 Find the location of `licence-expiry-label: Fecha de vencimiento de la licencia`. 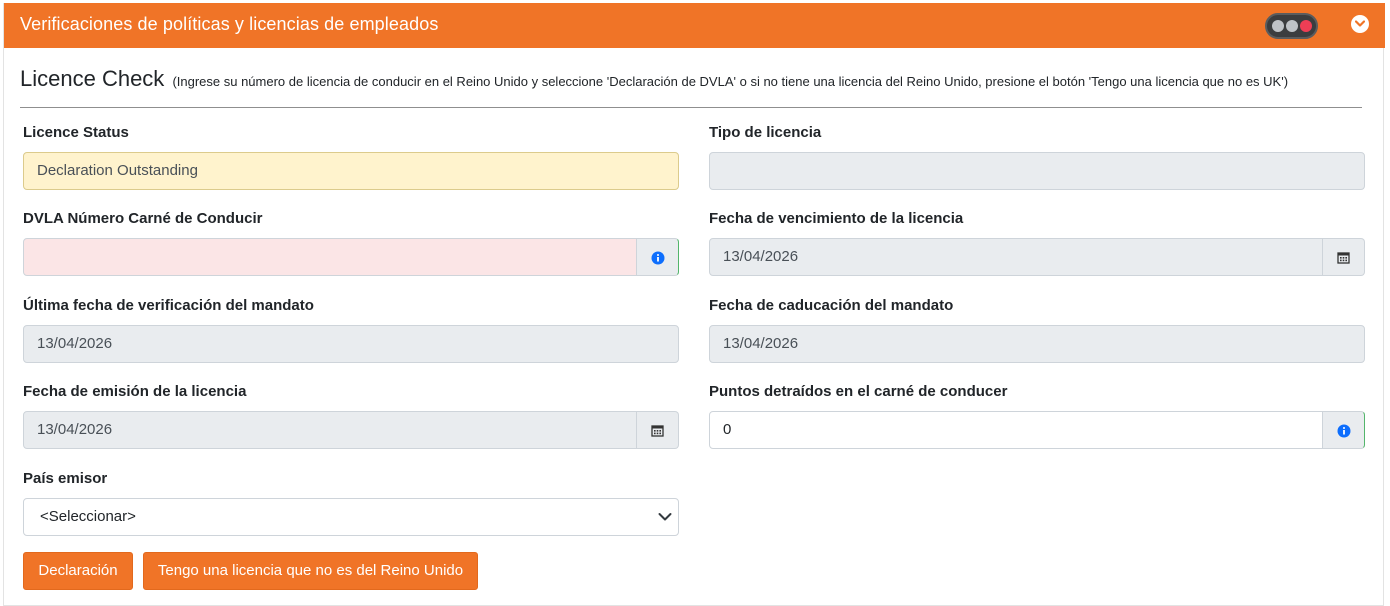

licence-expiry-label: Fecha de vencimiento de la licencia is located at coordinates (836, 218).